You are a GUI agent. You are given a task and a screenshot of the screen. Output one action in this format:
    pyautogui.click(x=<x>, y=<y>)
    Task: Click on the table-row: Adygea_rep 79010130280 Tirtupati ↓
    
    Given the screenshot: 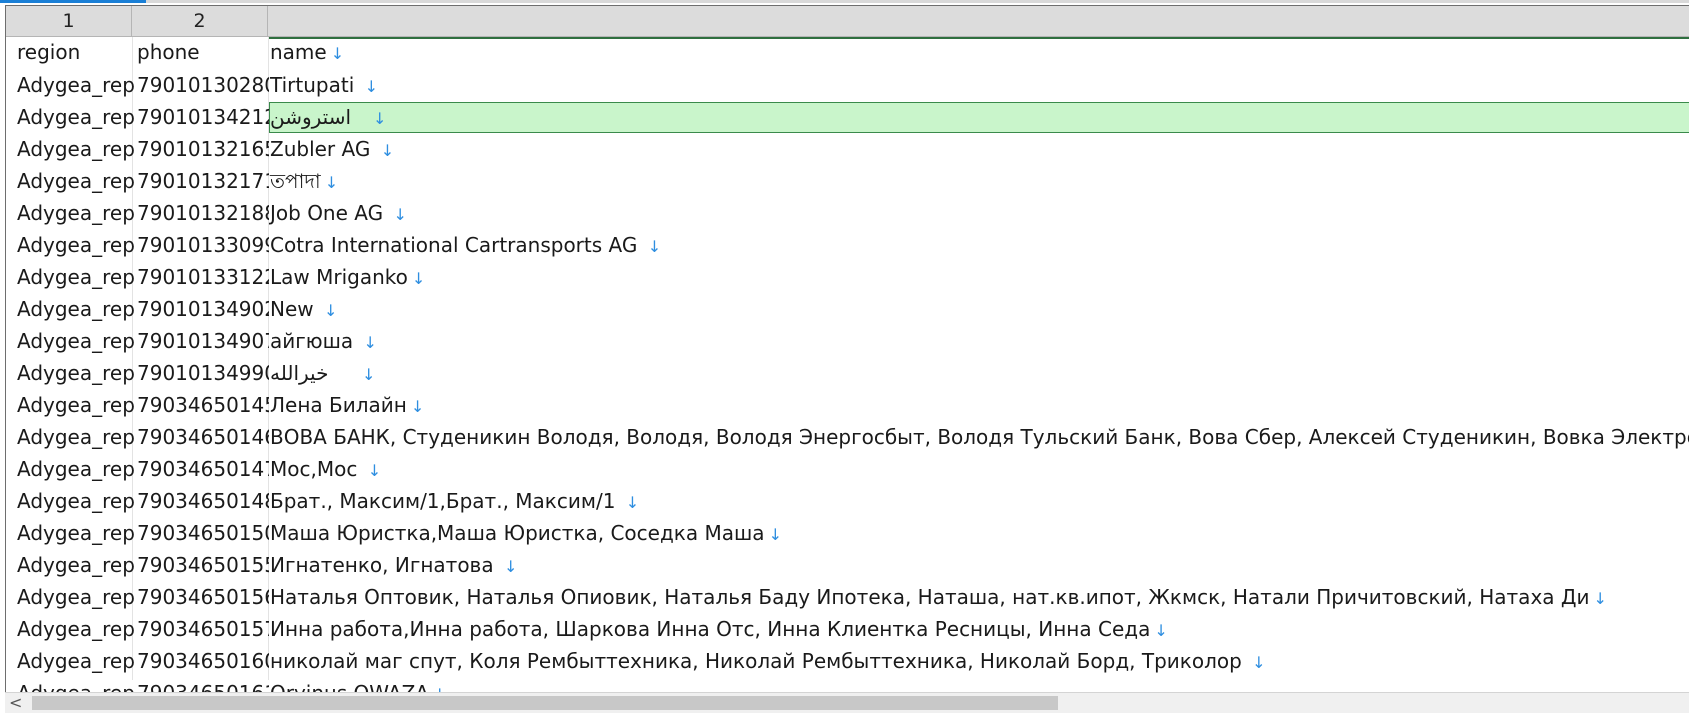 What is the action you would take?
    pyautogui.click(x=847, y=86)
    